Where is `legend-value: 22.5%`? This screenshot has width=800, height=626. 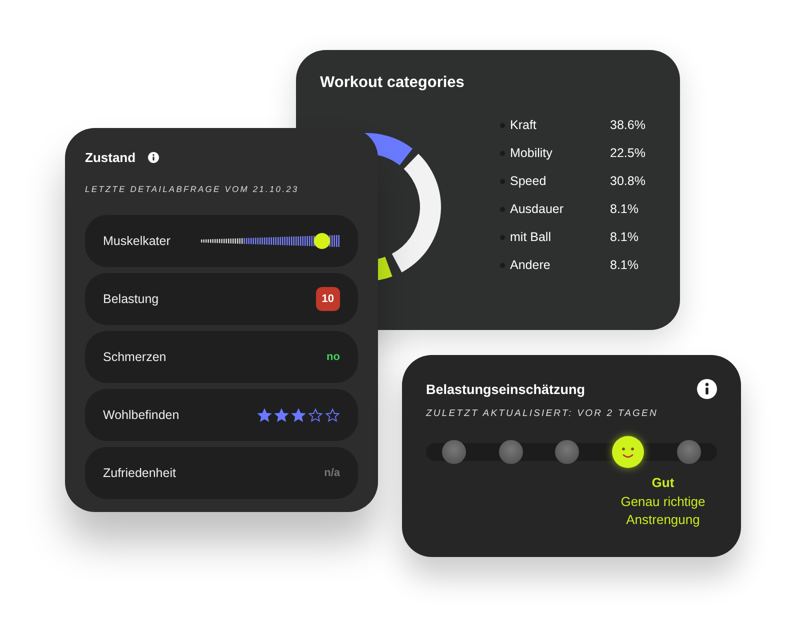
legend-value: 22.5% is located at coordinates (628, 153).